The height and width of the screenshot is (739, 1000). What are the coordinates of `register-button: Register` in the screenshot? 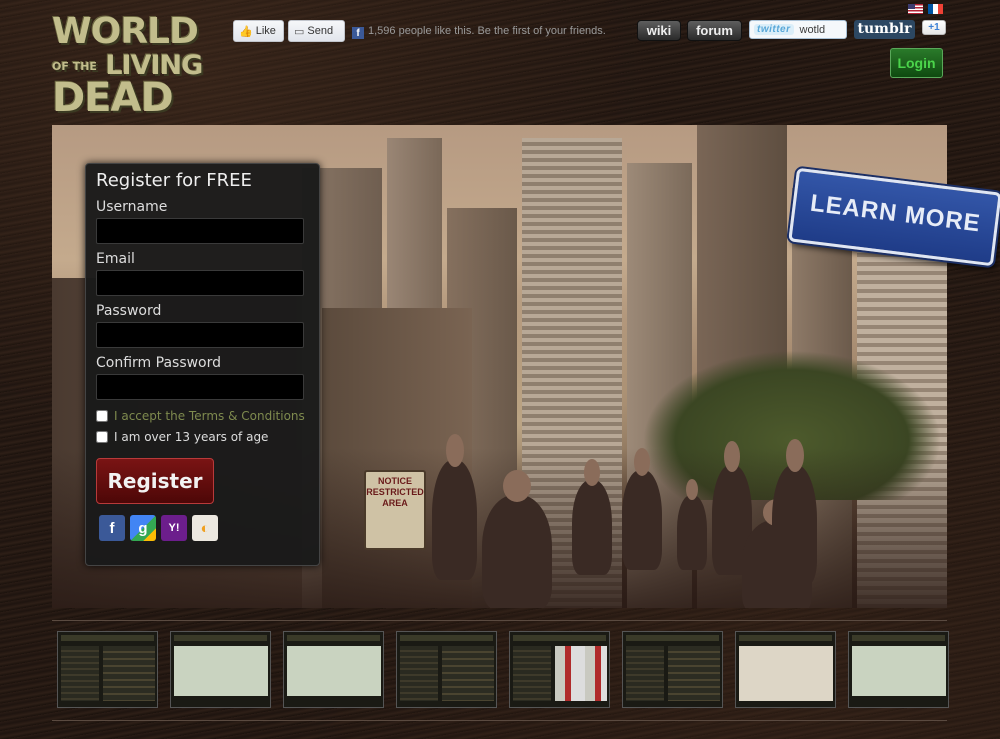 It's located at (155, 481).